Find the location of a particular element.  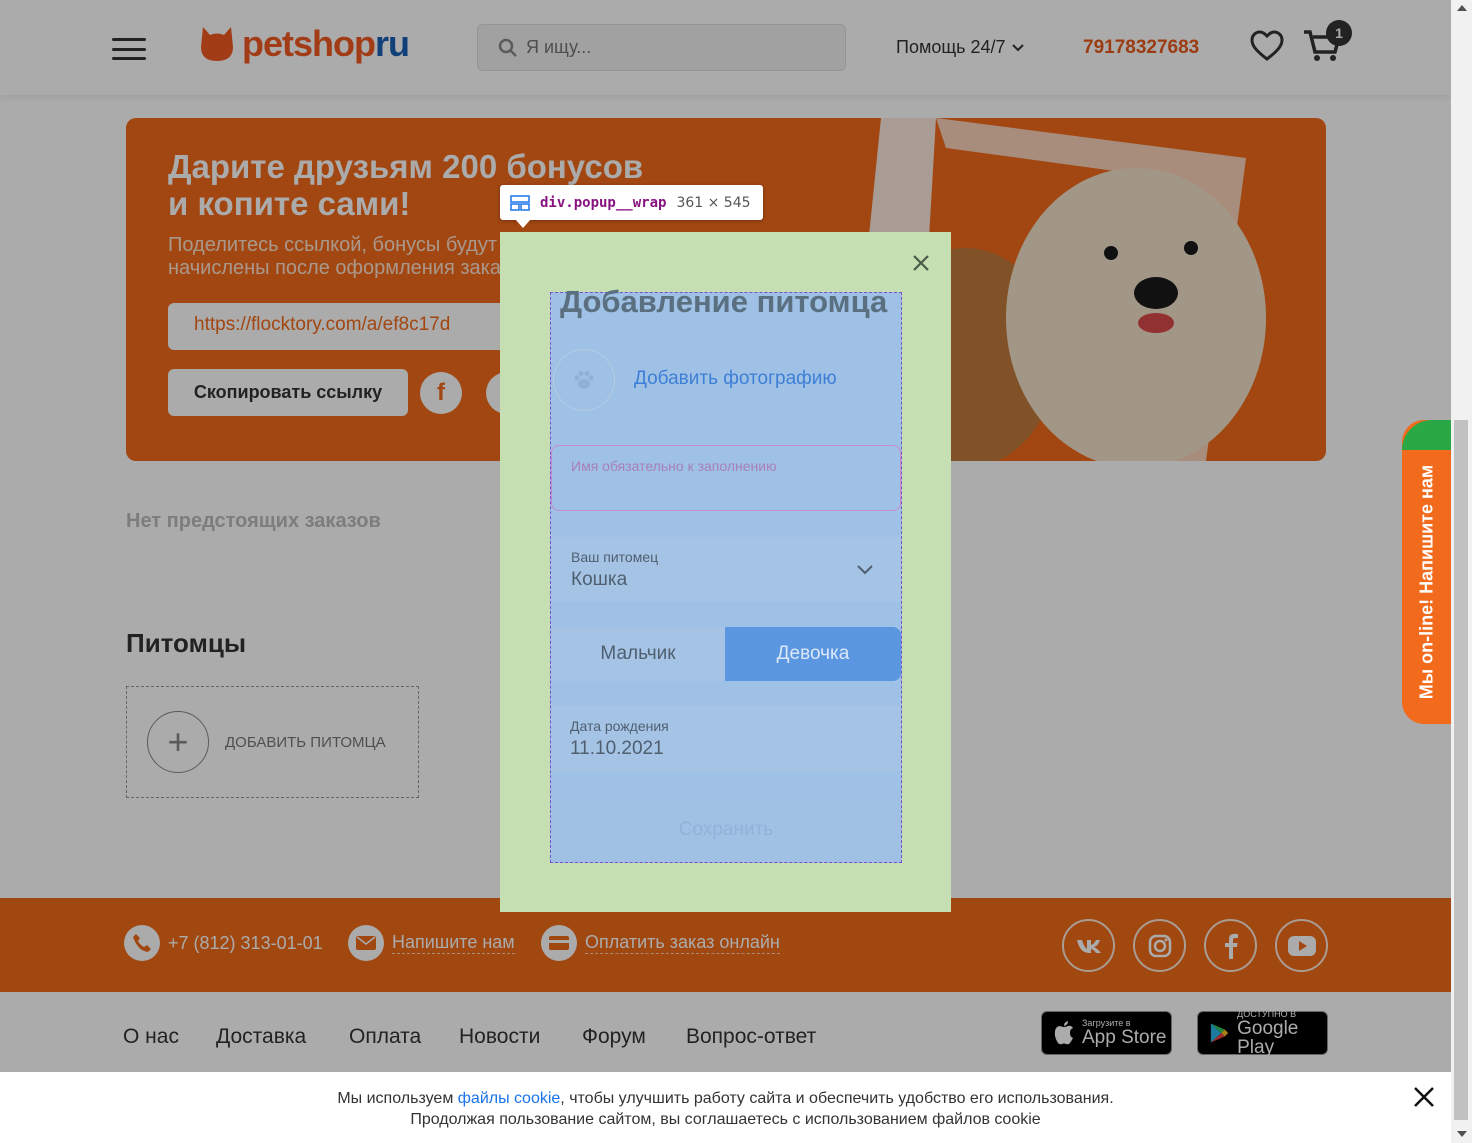

chevron-down-icon is located at coordinates (865, 570).